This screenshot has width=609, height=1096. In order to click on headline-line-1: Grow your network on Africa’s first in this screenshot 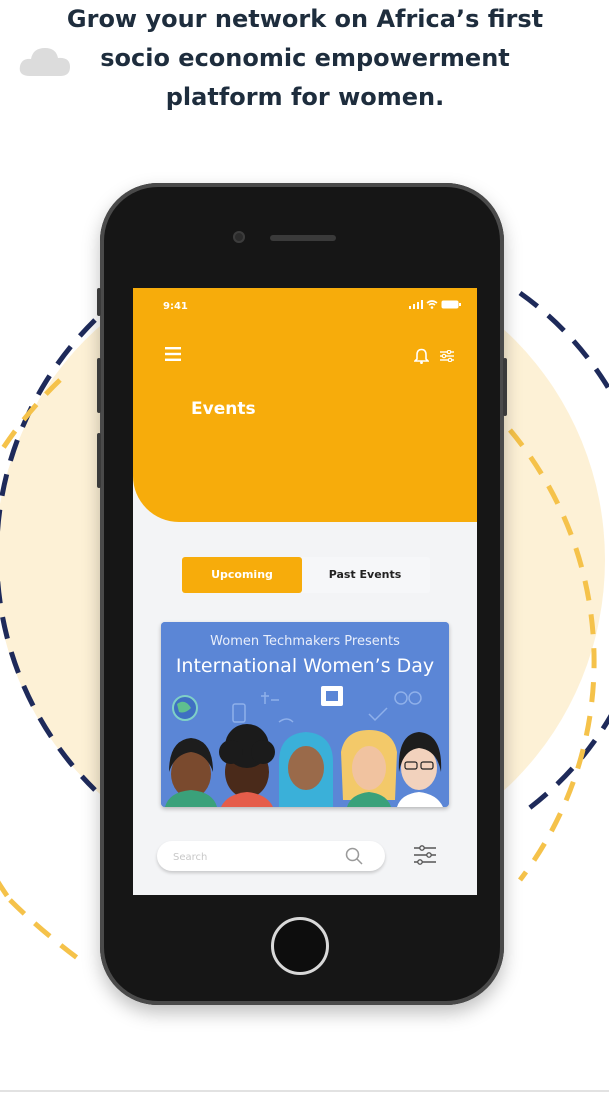, I will do `click(305, 19)`.